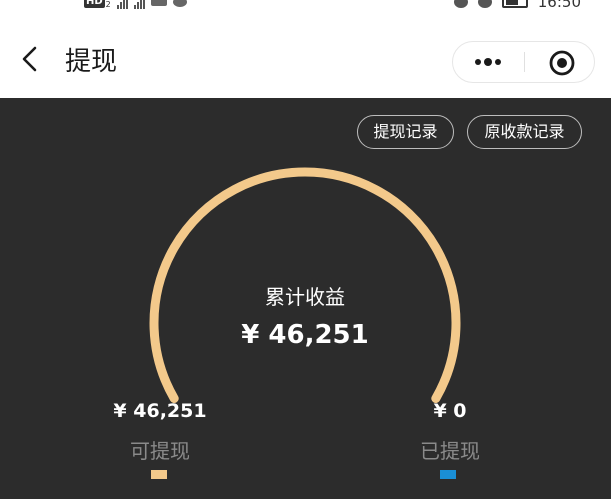 The image size is (611, 499). Describe the element at coordinates (122, 4) in the screenshot. I see `signal-icon` at that location.